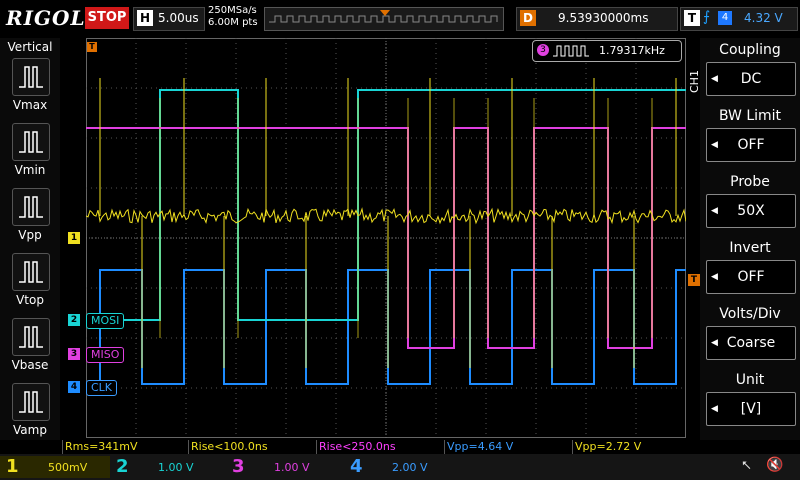 This screenshot has width=800, height=480. What do you see at coordinates (707, 17) in the screenshot?
I see `rising-edge-icon: ⨍` at bounding box center [707, 17].